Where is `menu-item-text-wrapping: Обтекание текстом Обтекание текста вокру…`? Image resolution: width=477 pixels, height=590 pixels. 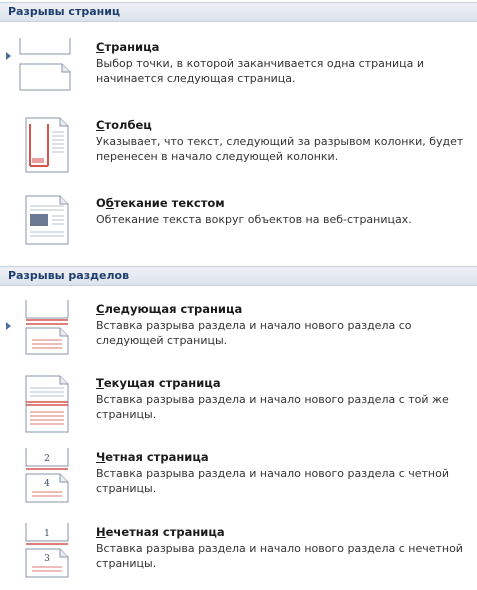 menu-item-text-wrapping: Обтекание текстом Обтекание текста вокру… is located at coordinates (238, 222).